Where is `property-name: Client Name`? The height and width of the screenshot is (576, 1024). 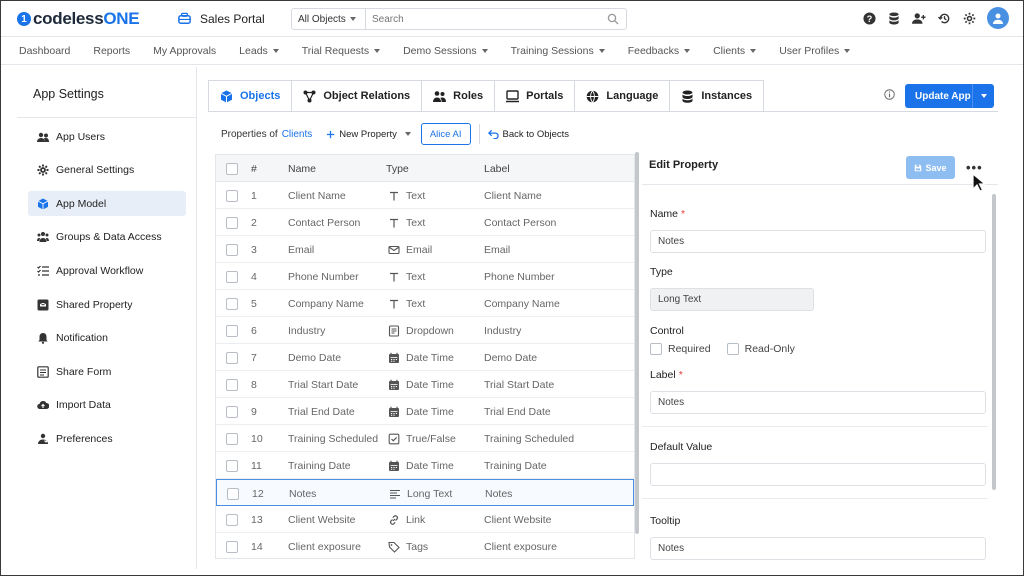 property-name: Client Name is located at coordinates (317, 195).